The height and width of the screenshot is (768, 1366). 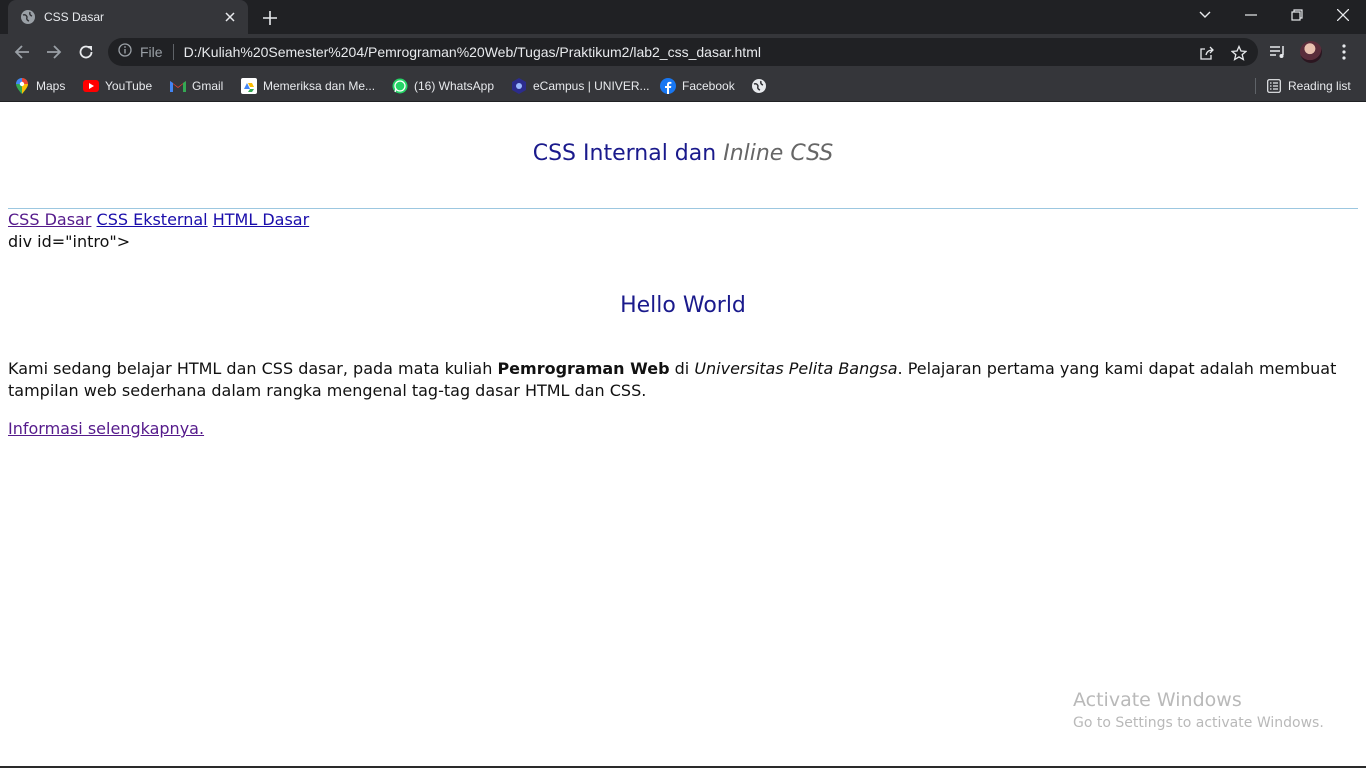 I want to click on reload-button, so click(x=86, y=52).